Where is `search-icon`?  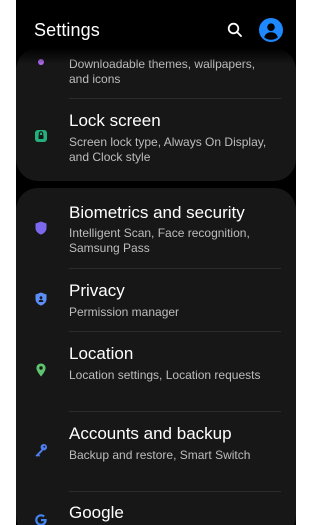 search-icon is located at coordinates (235, 30).